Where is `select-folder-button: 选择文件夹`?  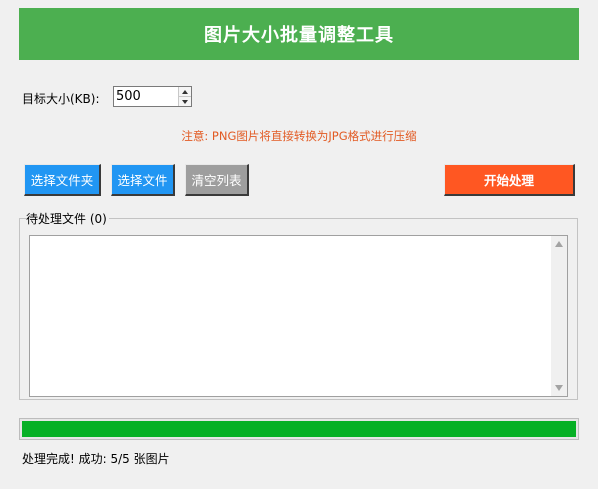
select-folder-button: 选择文件夹 is located at coordinates (62, 180).